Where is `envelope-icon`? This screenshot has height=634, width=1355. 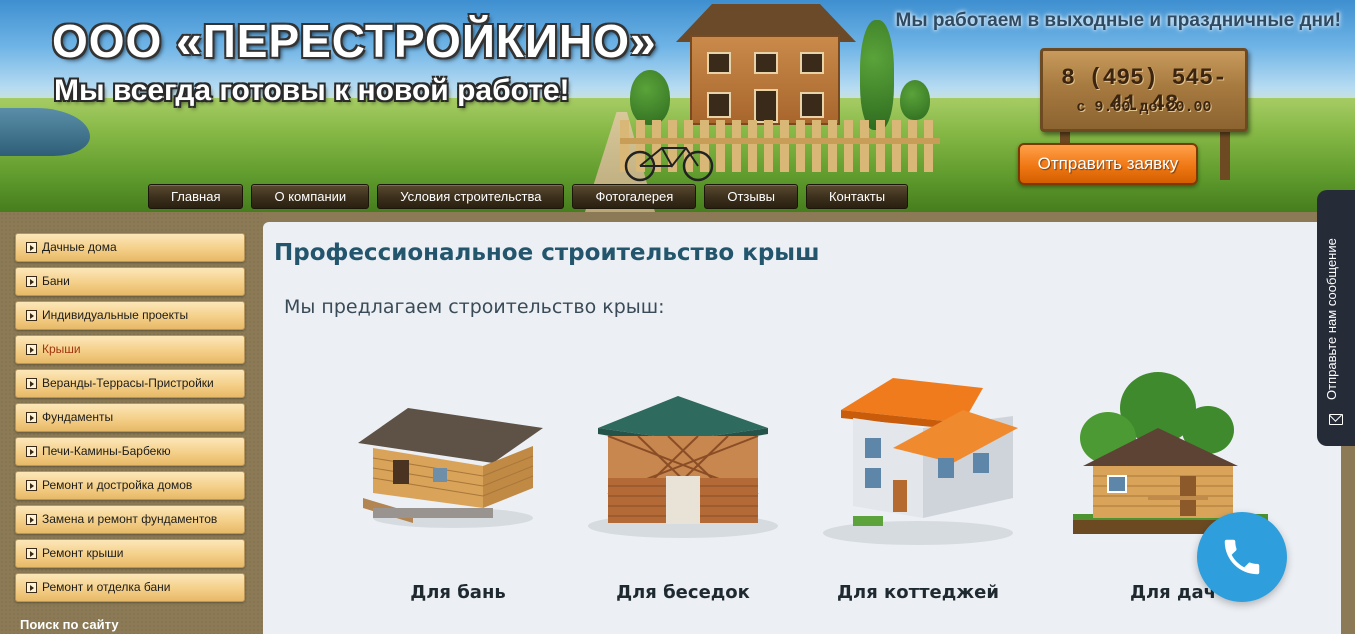 envelope-icon is located at coordinates (1336, 419).